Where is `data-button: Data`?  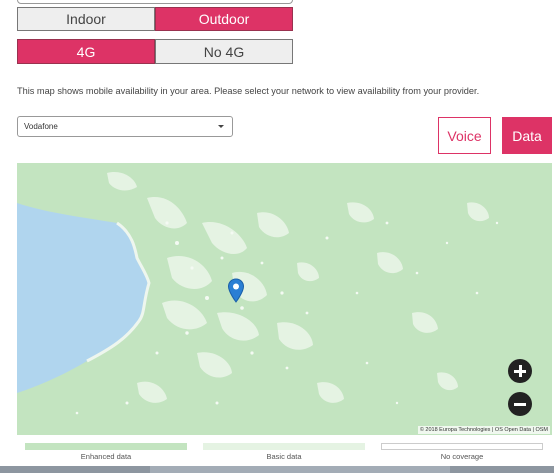 data-button: Data is located at coordinates (527, 135).